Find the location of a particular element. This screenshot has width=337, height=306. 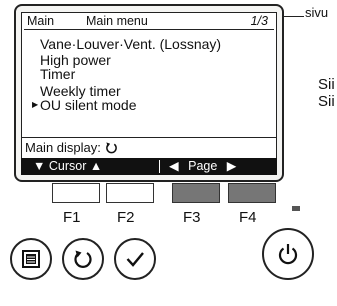

f1-label: F1 is located at coordinates (72, 217).